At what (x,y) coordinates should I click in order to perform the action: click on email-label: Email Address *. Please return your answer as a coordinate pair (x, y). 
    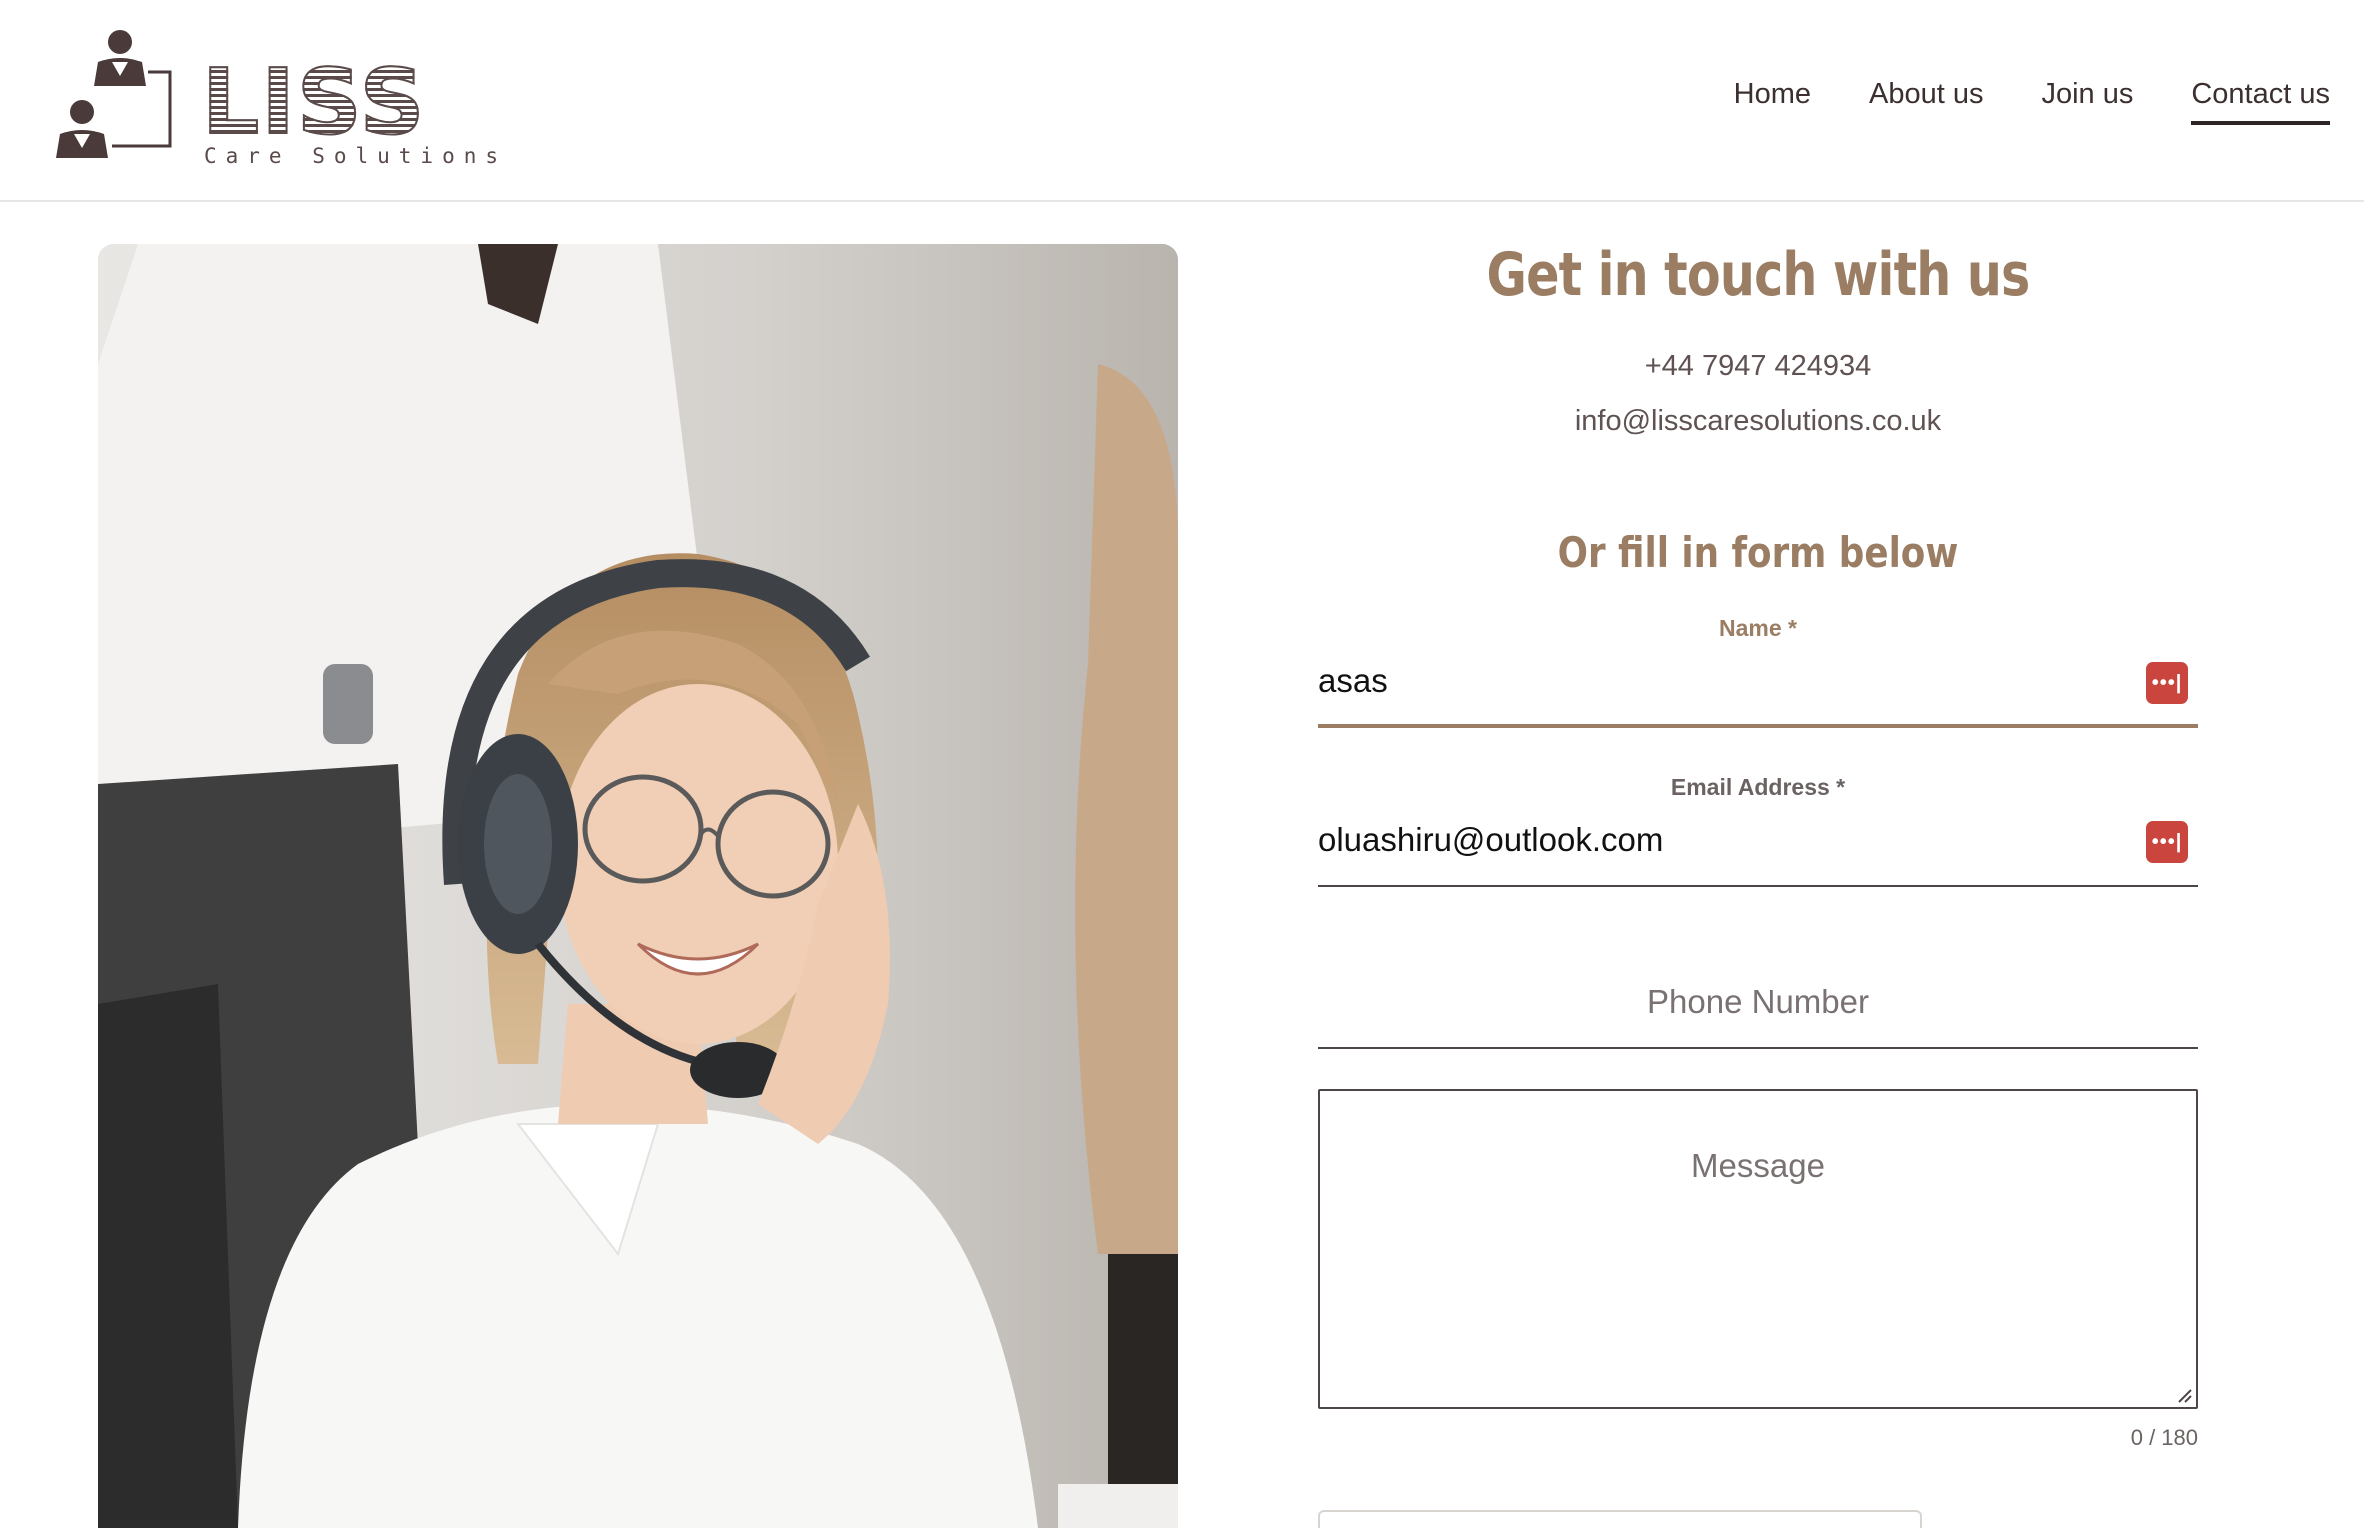
    Looking at the image, I should click on (1758, 787).